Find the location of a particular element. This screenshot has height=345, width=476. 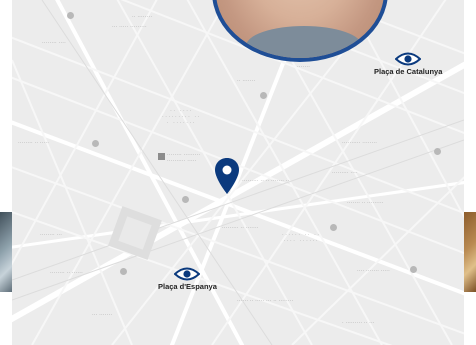

map-label: ········· ···· is located at coordinates (345, 173).